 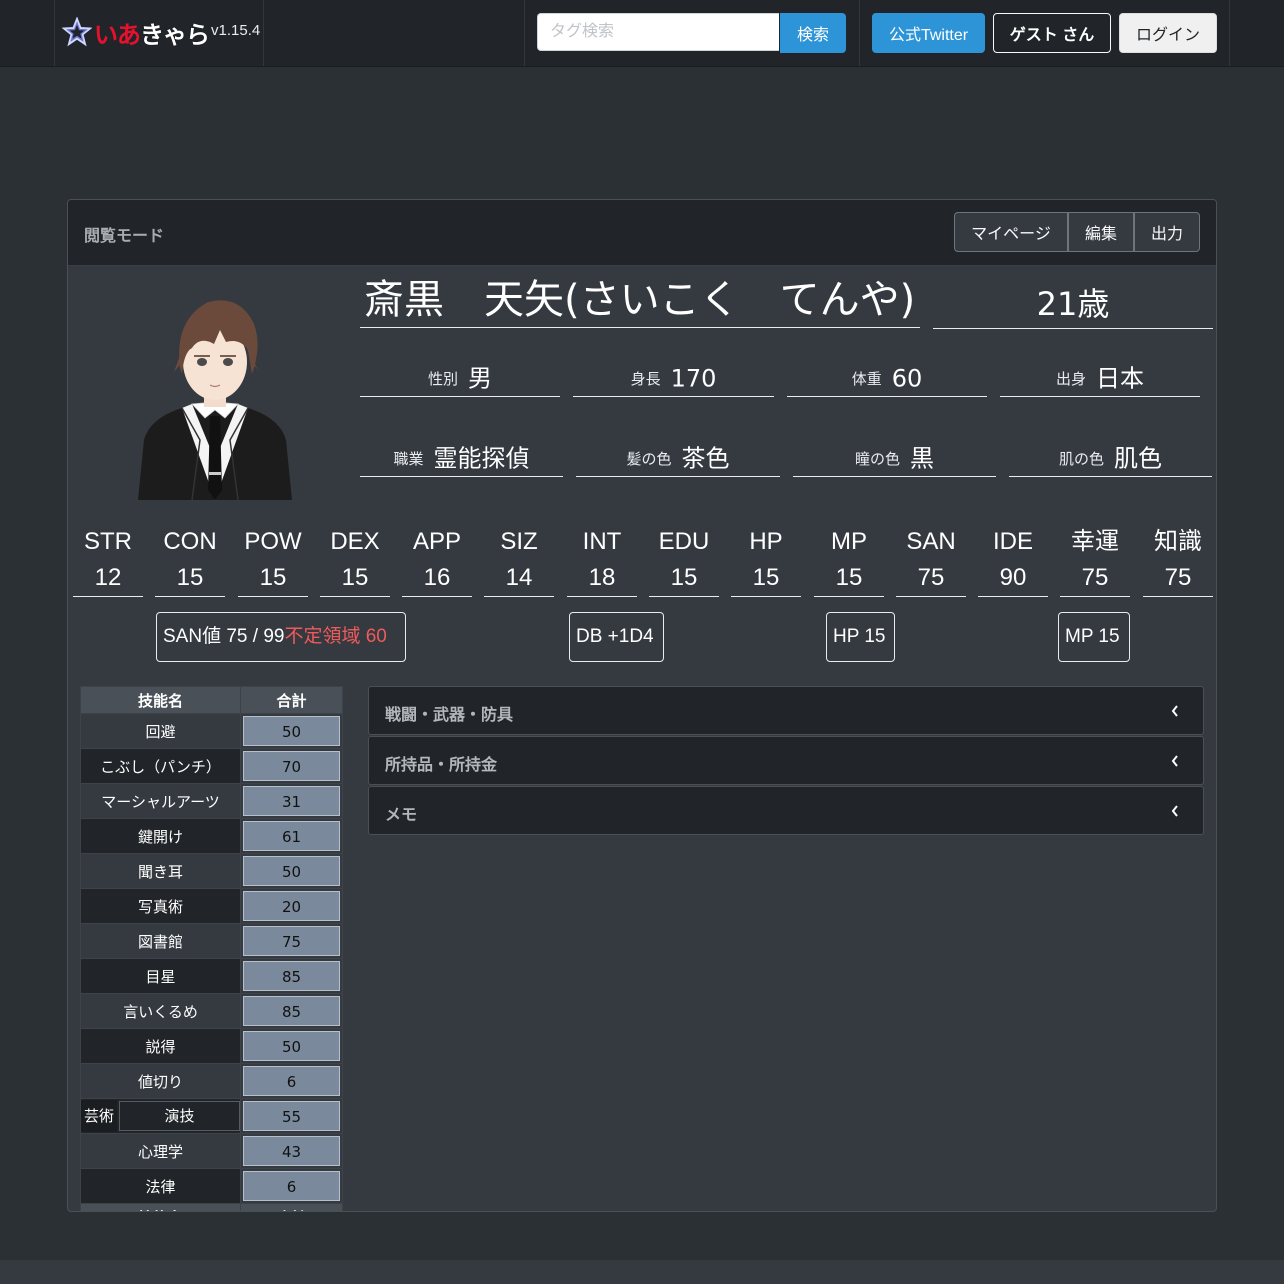 What do you see at coordinates (224, 636) in the screenshot?
I see `san-value: SAN値 75 / 99` at bounding box center [224, 636].